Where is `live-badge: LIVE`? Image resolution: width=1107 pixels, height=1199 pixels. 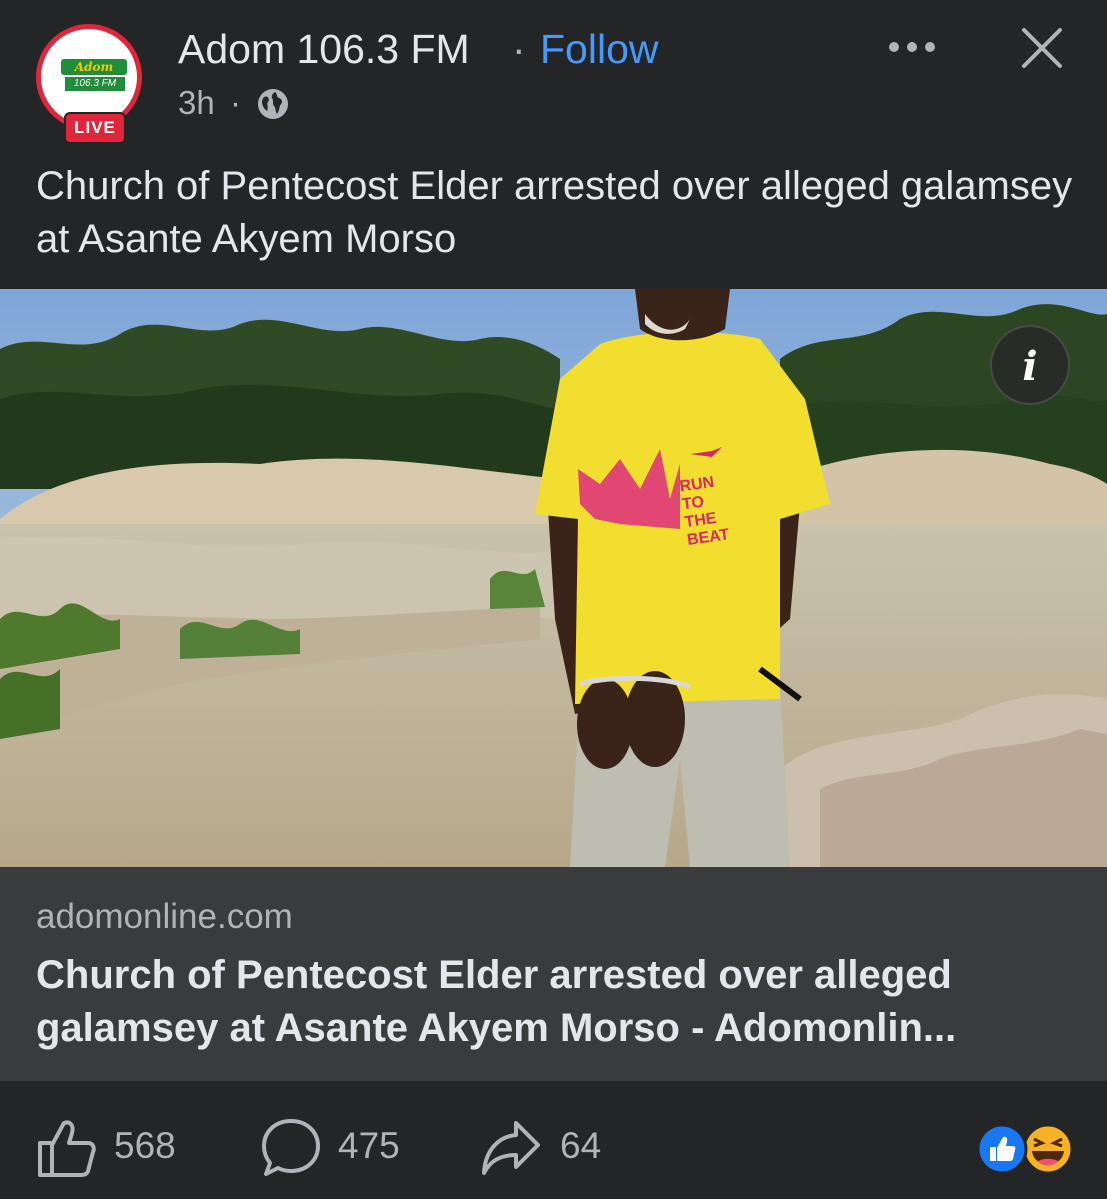 live-badge: LIVE is located at coordinates (95, 128).